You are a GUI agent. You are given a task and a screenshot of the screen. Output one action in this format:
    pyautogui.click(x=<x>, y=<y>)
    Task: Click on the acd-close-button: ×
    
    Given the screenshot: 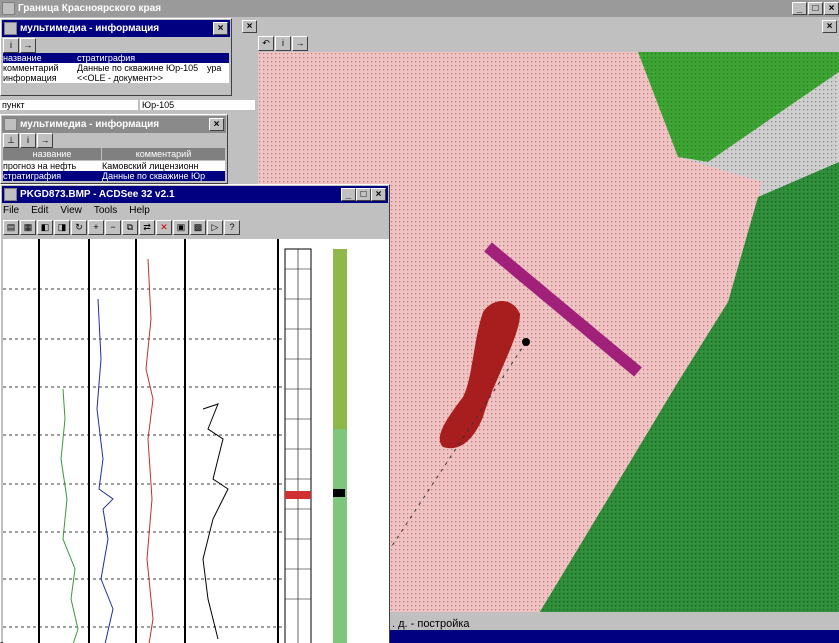 What is the action you would take?
    pyautogui.click(x=378, y=194)
    